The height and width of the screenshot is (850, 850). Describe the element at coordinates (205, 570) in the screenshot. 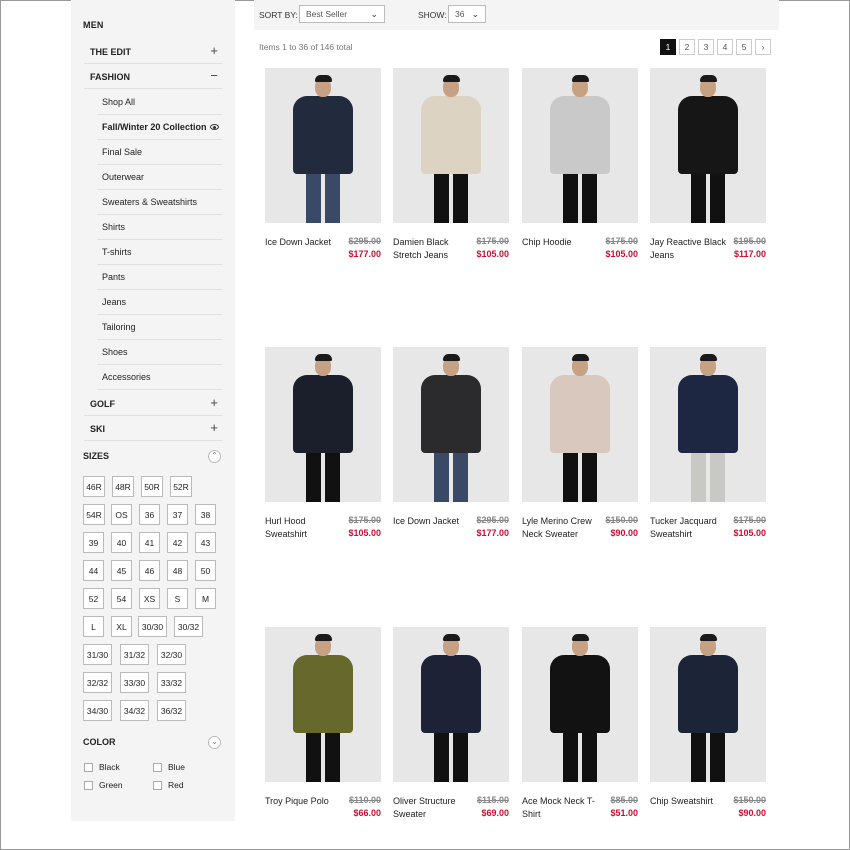

I see `size-chip: 50` at that location.